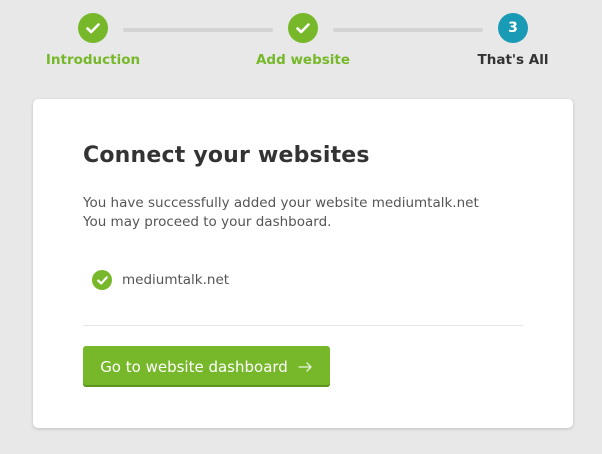 The width and height of the screenshot is (602, 454). What do you see at coordinates (305, 366) in the screenshot?
I see `arrow-right-icon` at bounding box center [305, 366].